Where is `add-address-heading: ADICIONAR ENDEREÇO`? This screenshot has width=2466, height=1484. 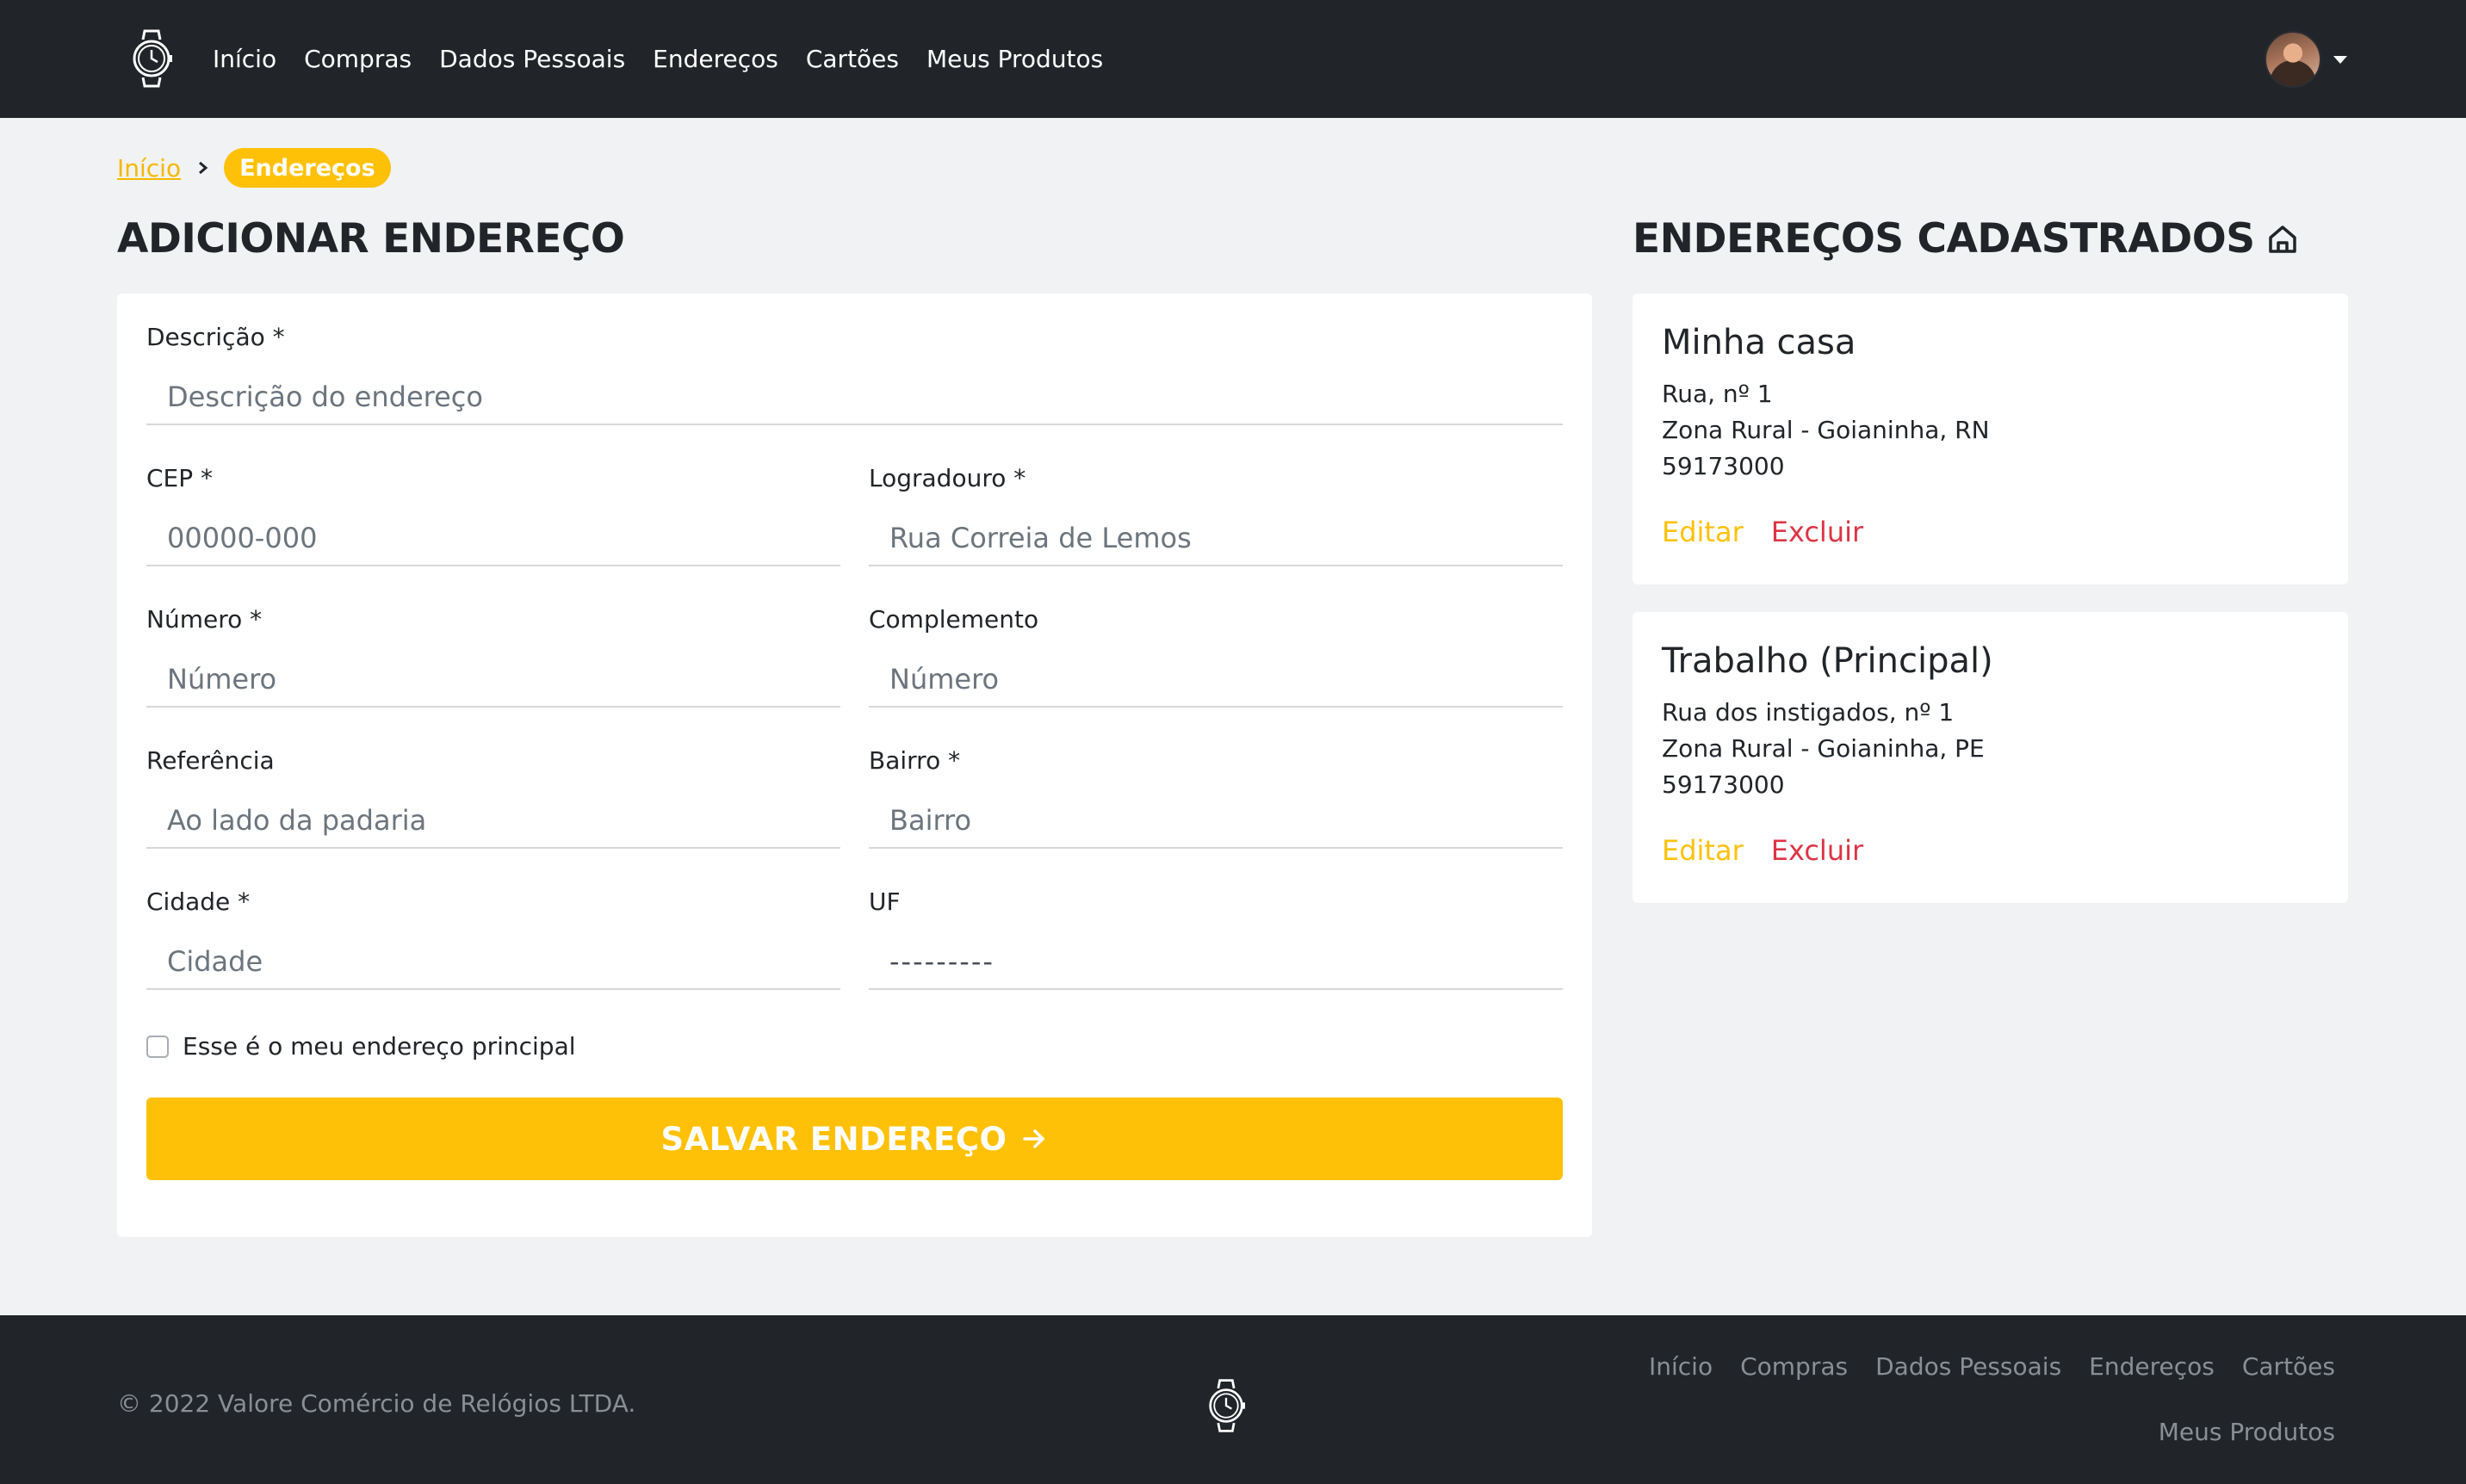
add-address-heading: ADICIONAR ENDEREÇO is located at coordinates (371, 239).